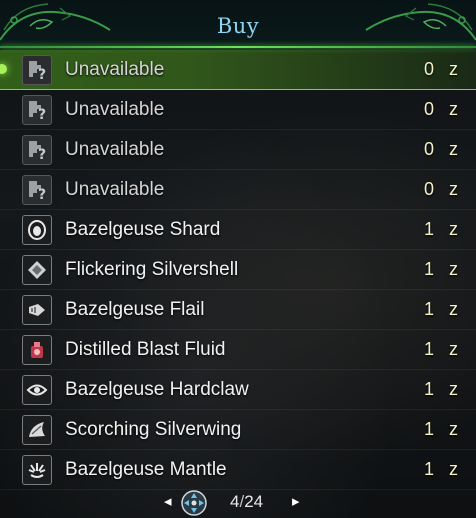 The width and height of the screenshot is (476, 518). What do you see at coordinates (37, 470) in the screenshot?
I see `mantle-icon` at bounding box center [37, 470].